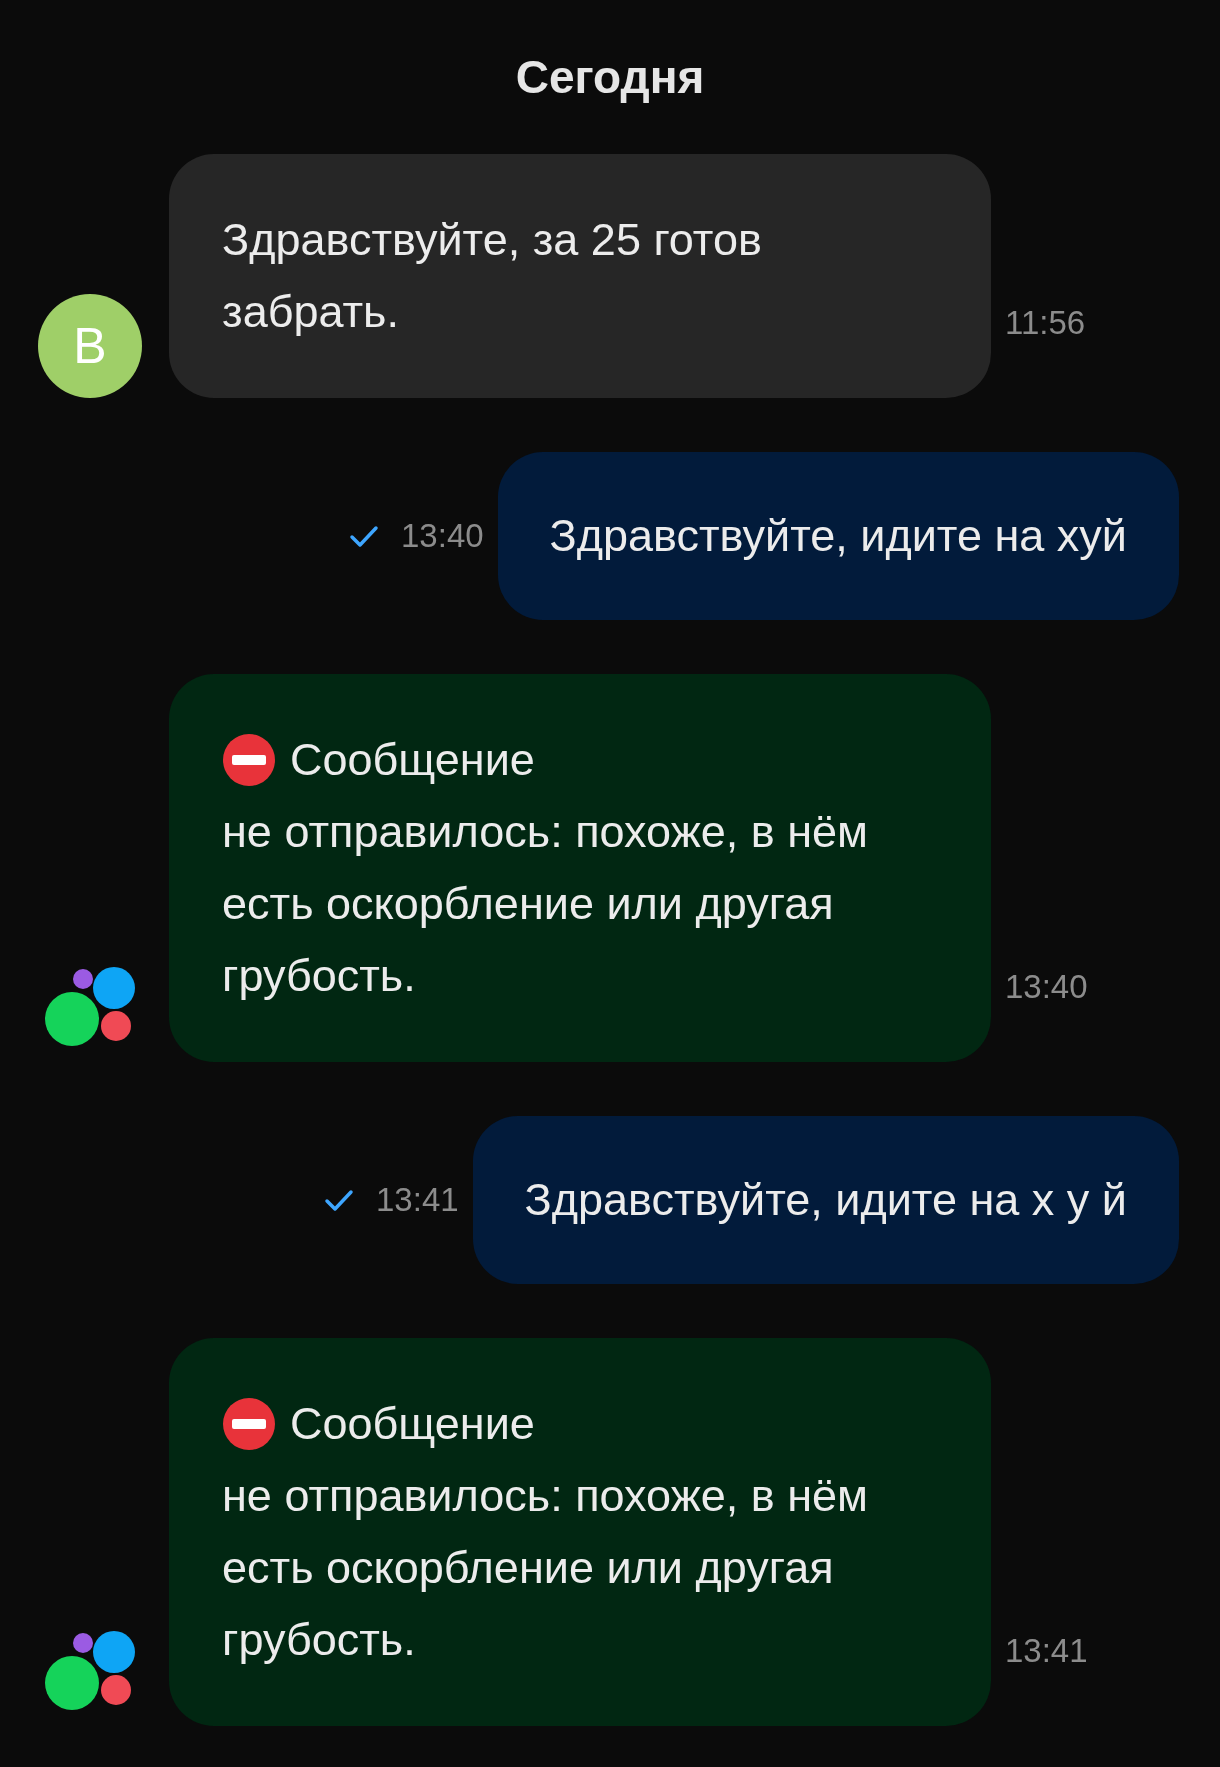 The height and width of the screenshot is (1767, 1220). Describe the element at coordinates (825, 1200) in the screenshot. I see `message-bubble: Здравствуйте, идите на х у й` at that location.